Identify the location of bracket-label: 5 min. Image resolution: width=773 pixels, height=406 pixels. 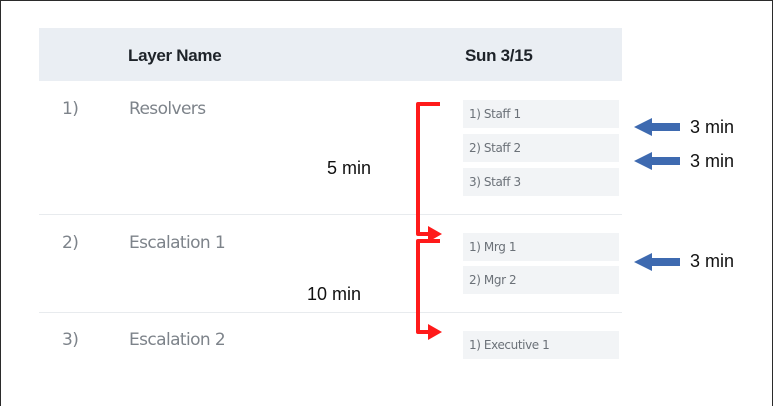
(349, 168).